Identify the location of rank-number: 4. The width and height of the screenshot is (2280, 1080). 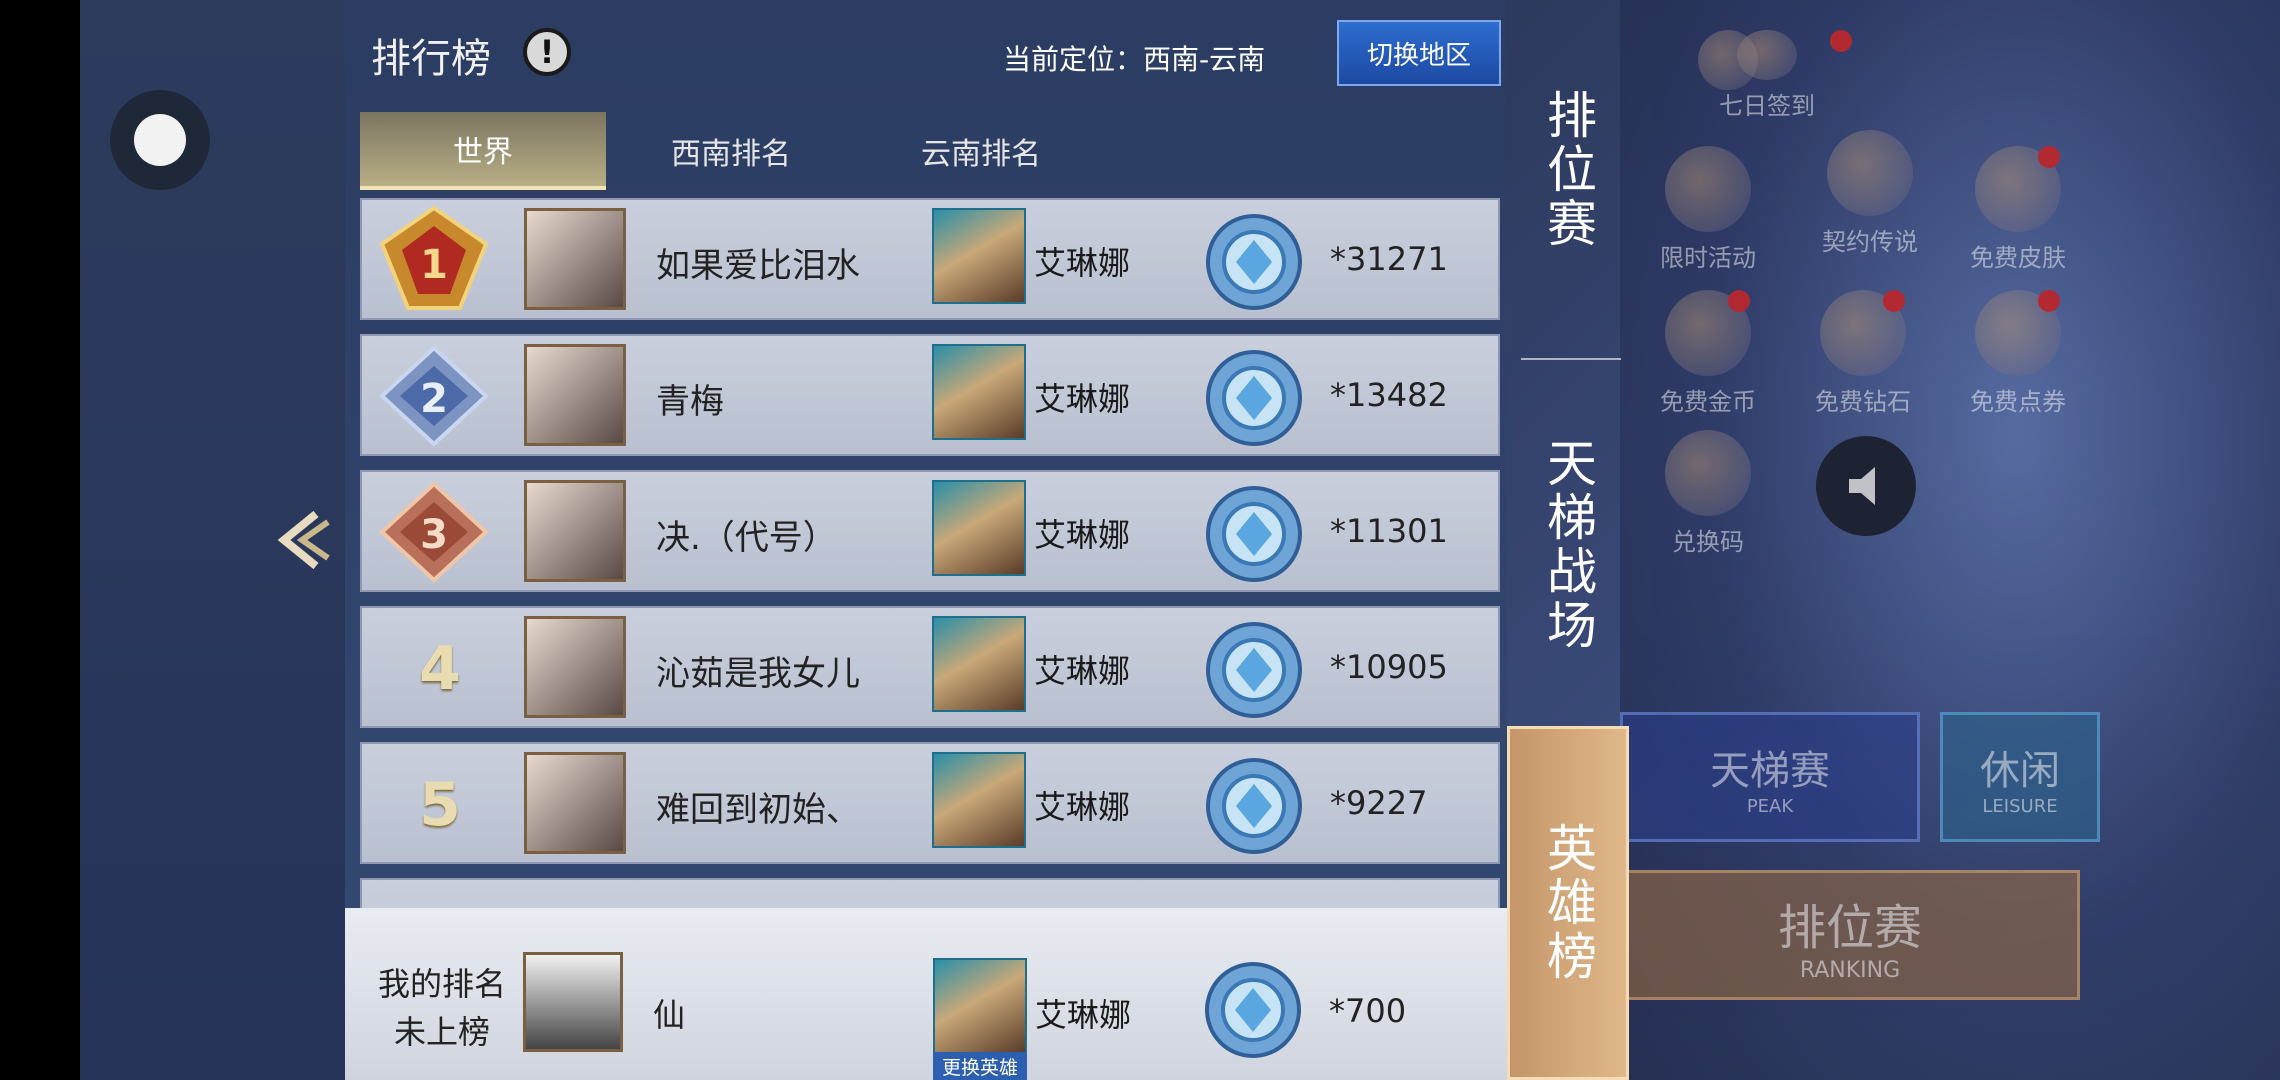
(440, 669).